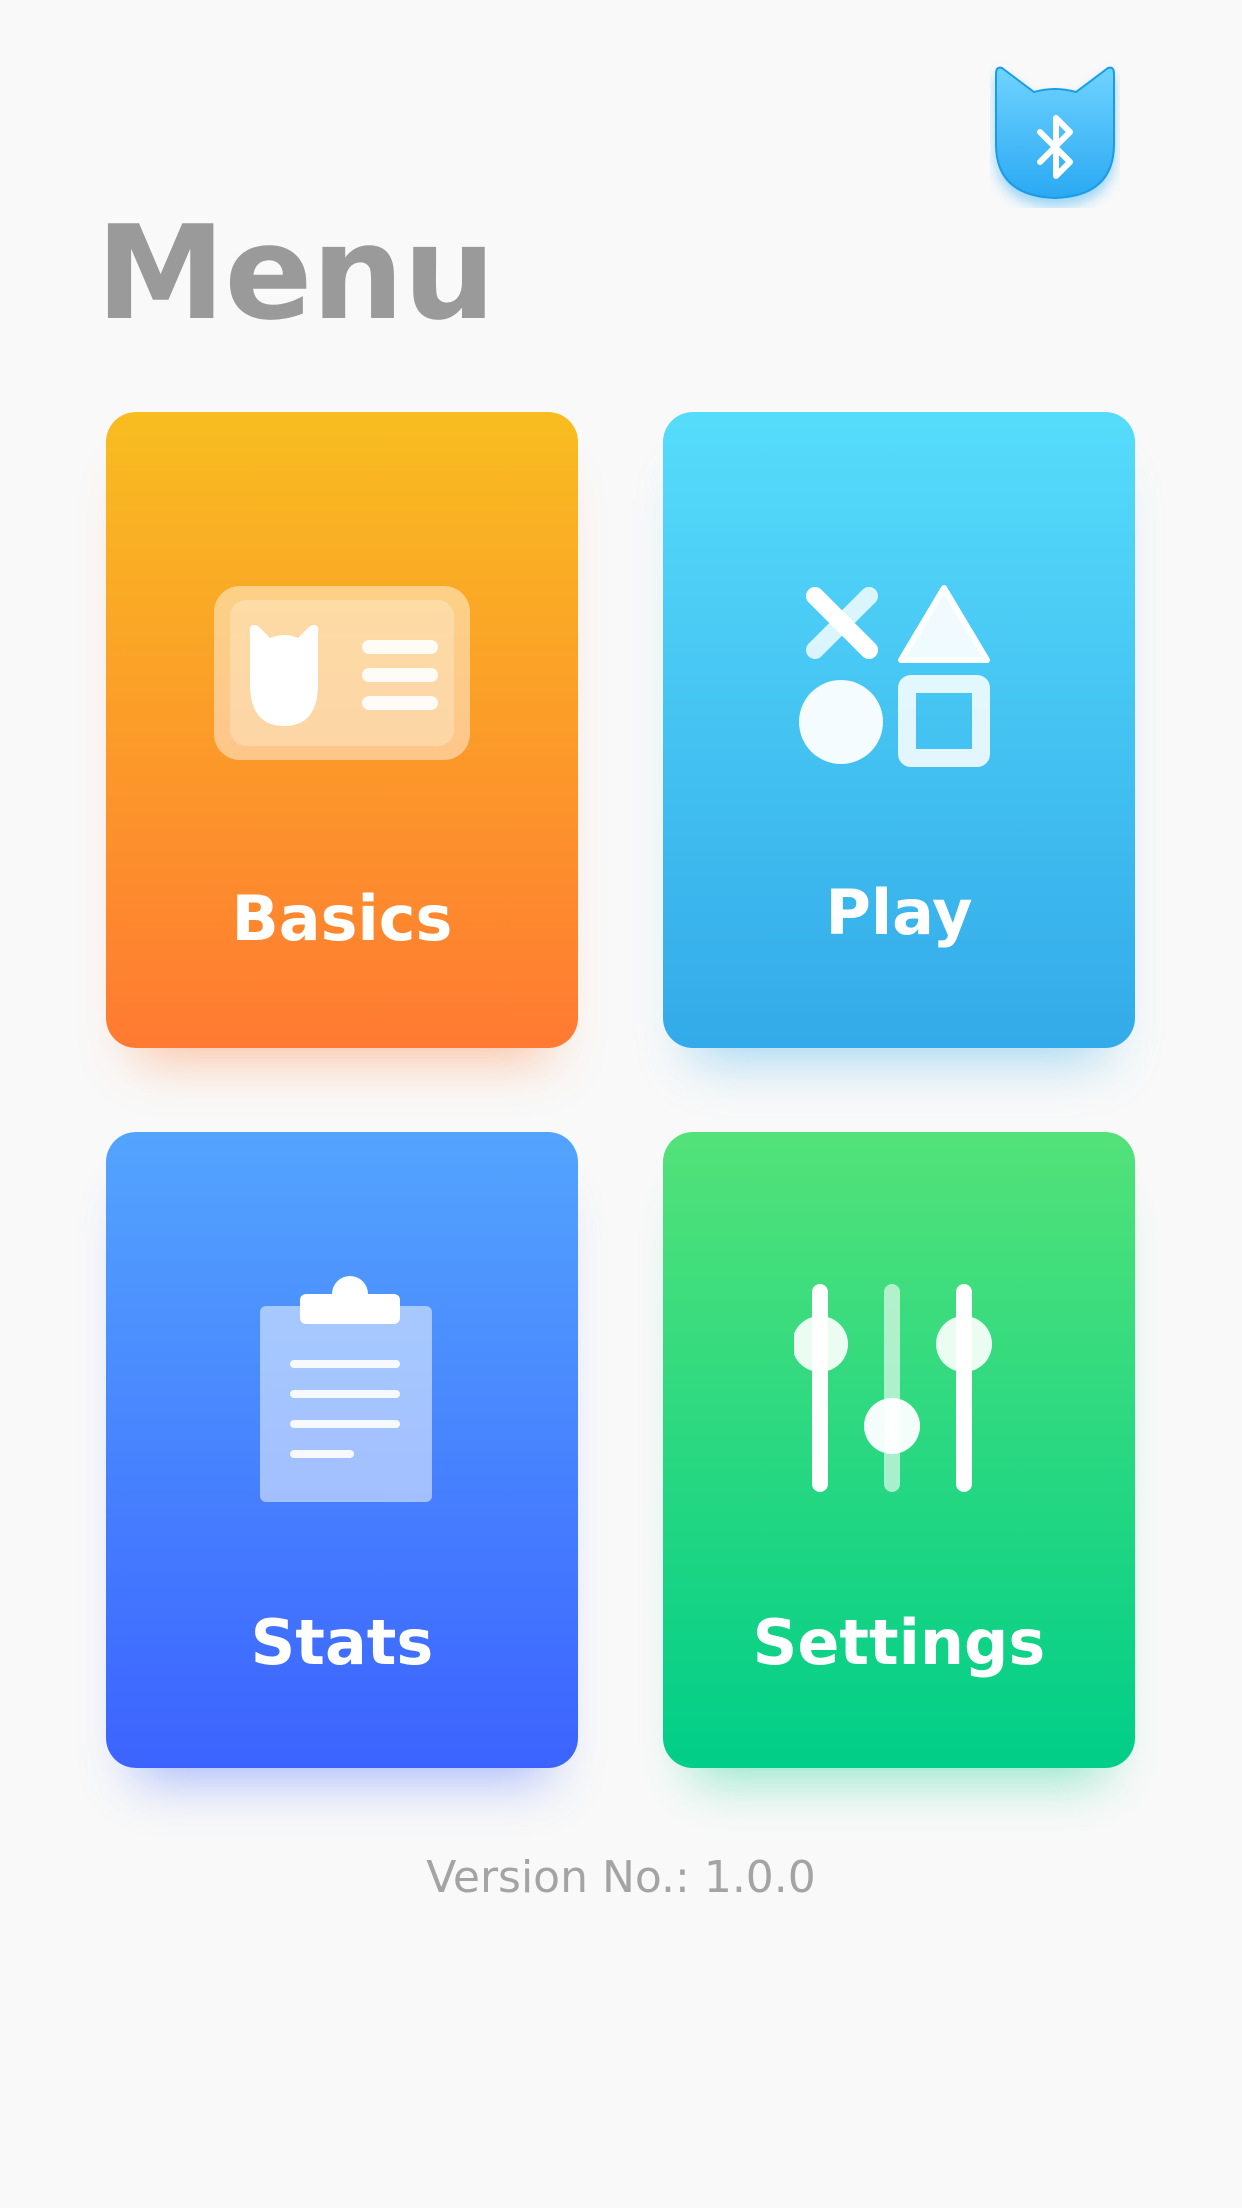 This screenshot has width=1242, height=2208. I want to click on version-number: Version No.: 1.0.0, so click(621, 1877).